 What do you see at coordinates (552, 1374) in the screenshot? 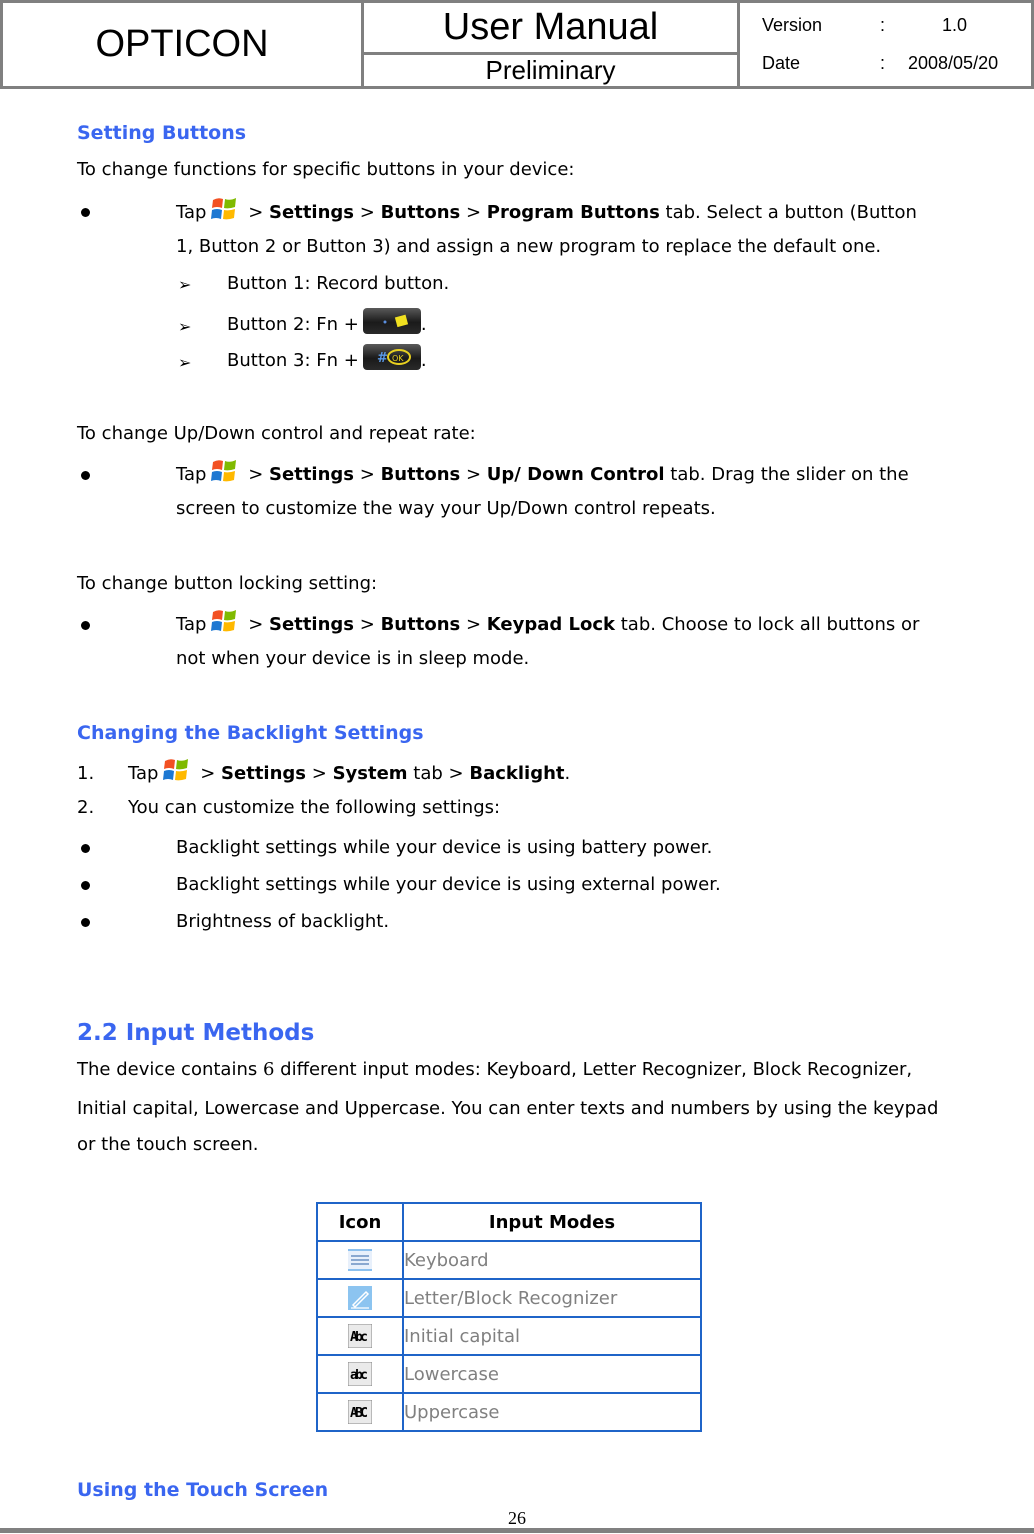
I see `input-mode-name: Lowercase` at bounding box center [552, 1374].